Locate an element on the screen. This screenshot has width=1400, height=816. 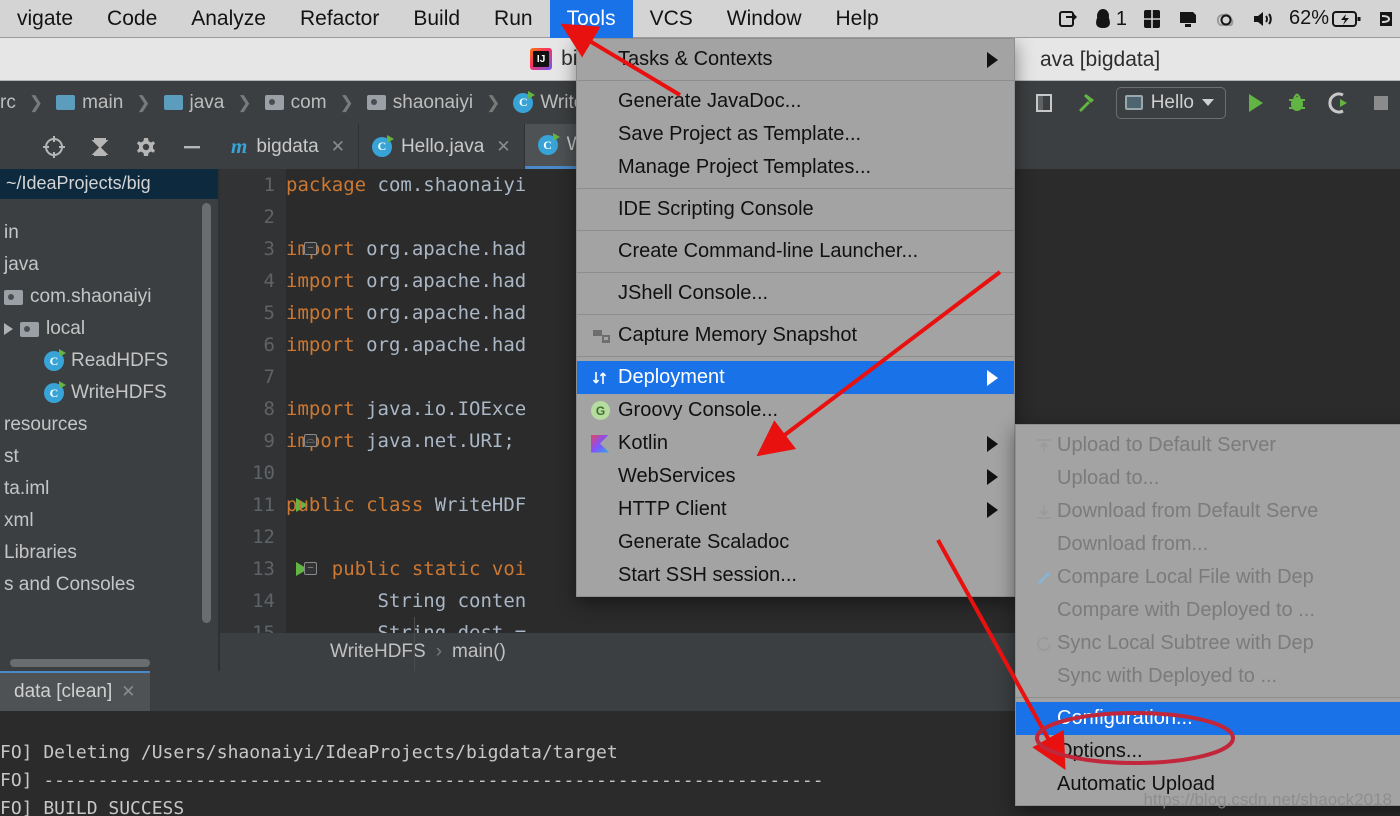
breadcrumb-method: main() is located at coordinates (479, 652).